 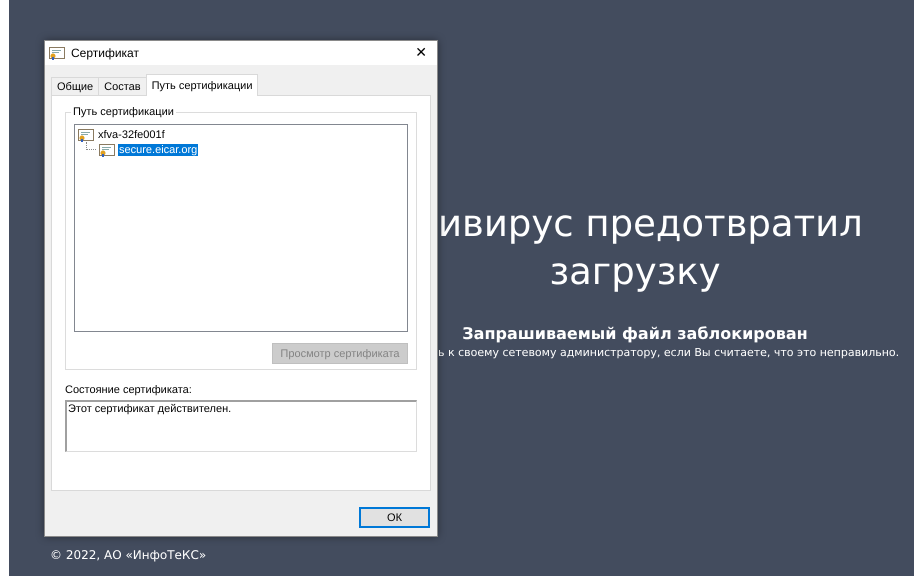 I want to click on tree-item: secure.eicar.org, so click(x=158, y=150).